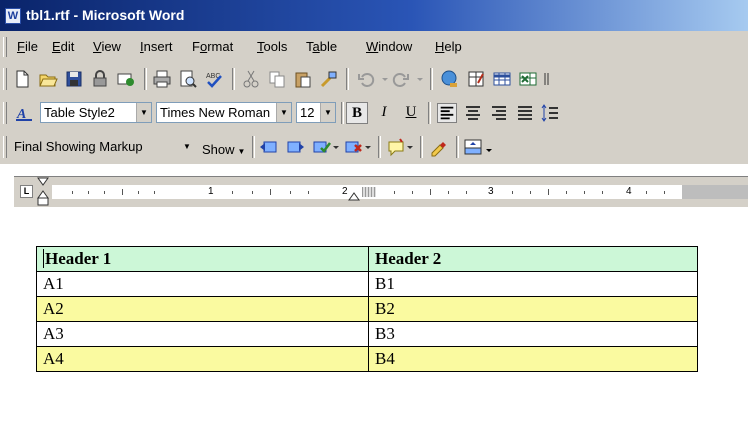 The image size is (748, 423). Describe the element at coordinates (5, 47) in the screenshot. I see `menu-grip` at that location.